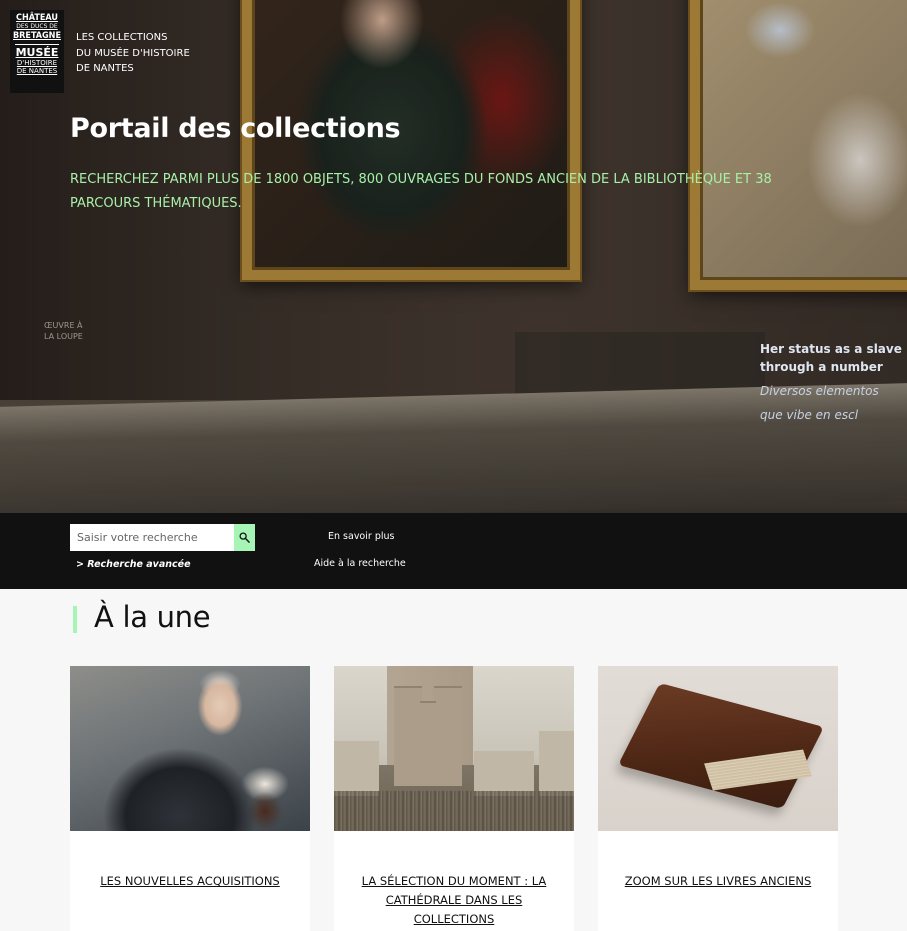 The height and width of the screenshot is (931, 907). What do you see at coordinates (75, 619) in the screenshot?
I see `section-accent-bar` at bounding box center [75, 619].